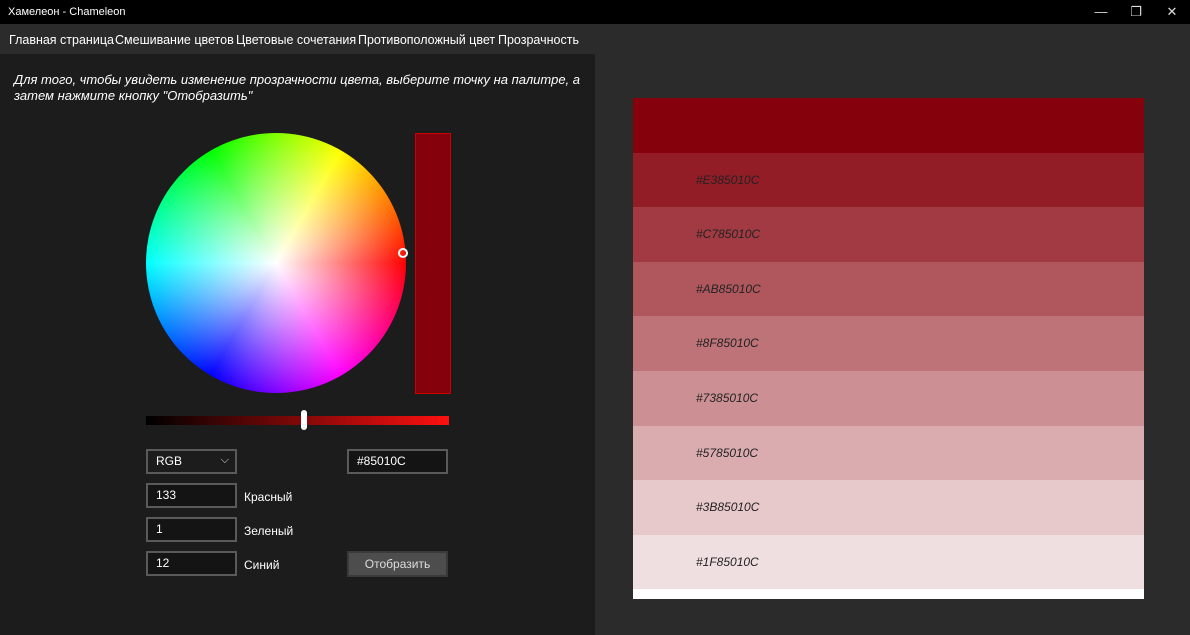 This screenshot has height=635, width=1190. I want to click on alpha-slider-thumb, so click(303, 420).